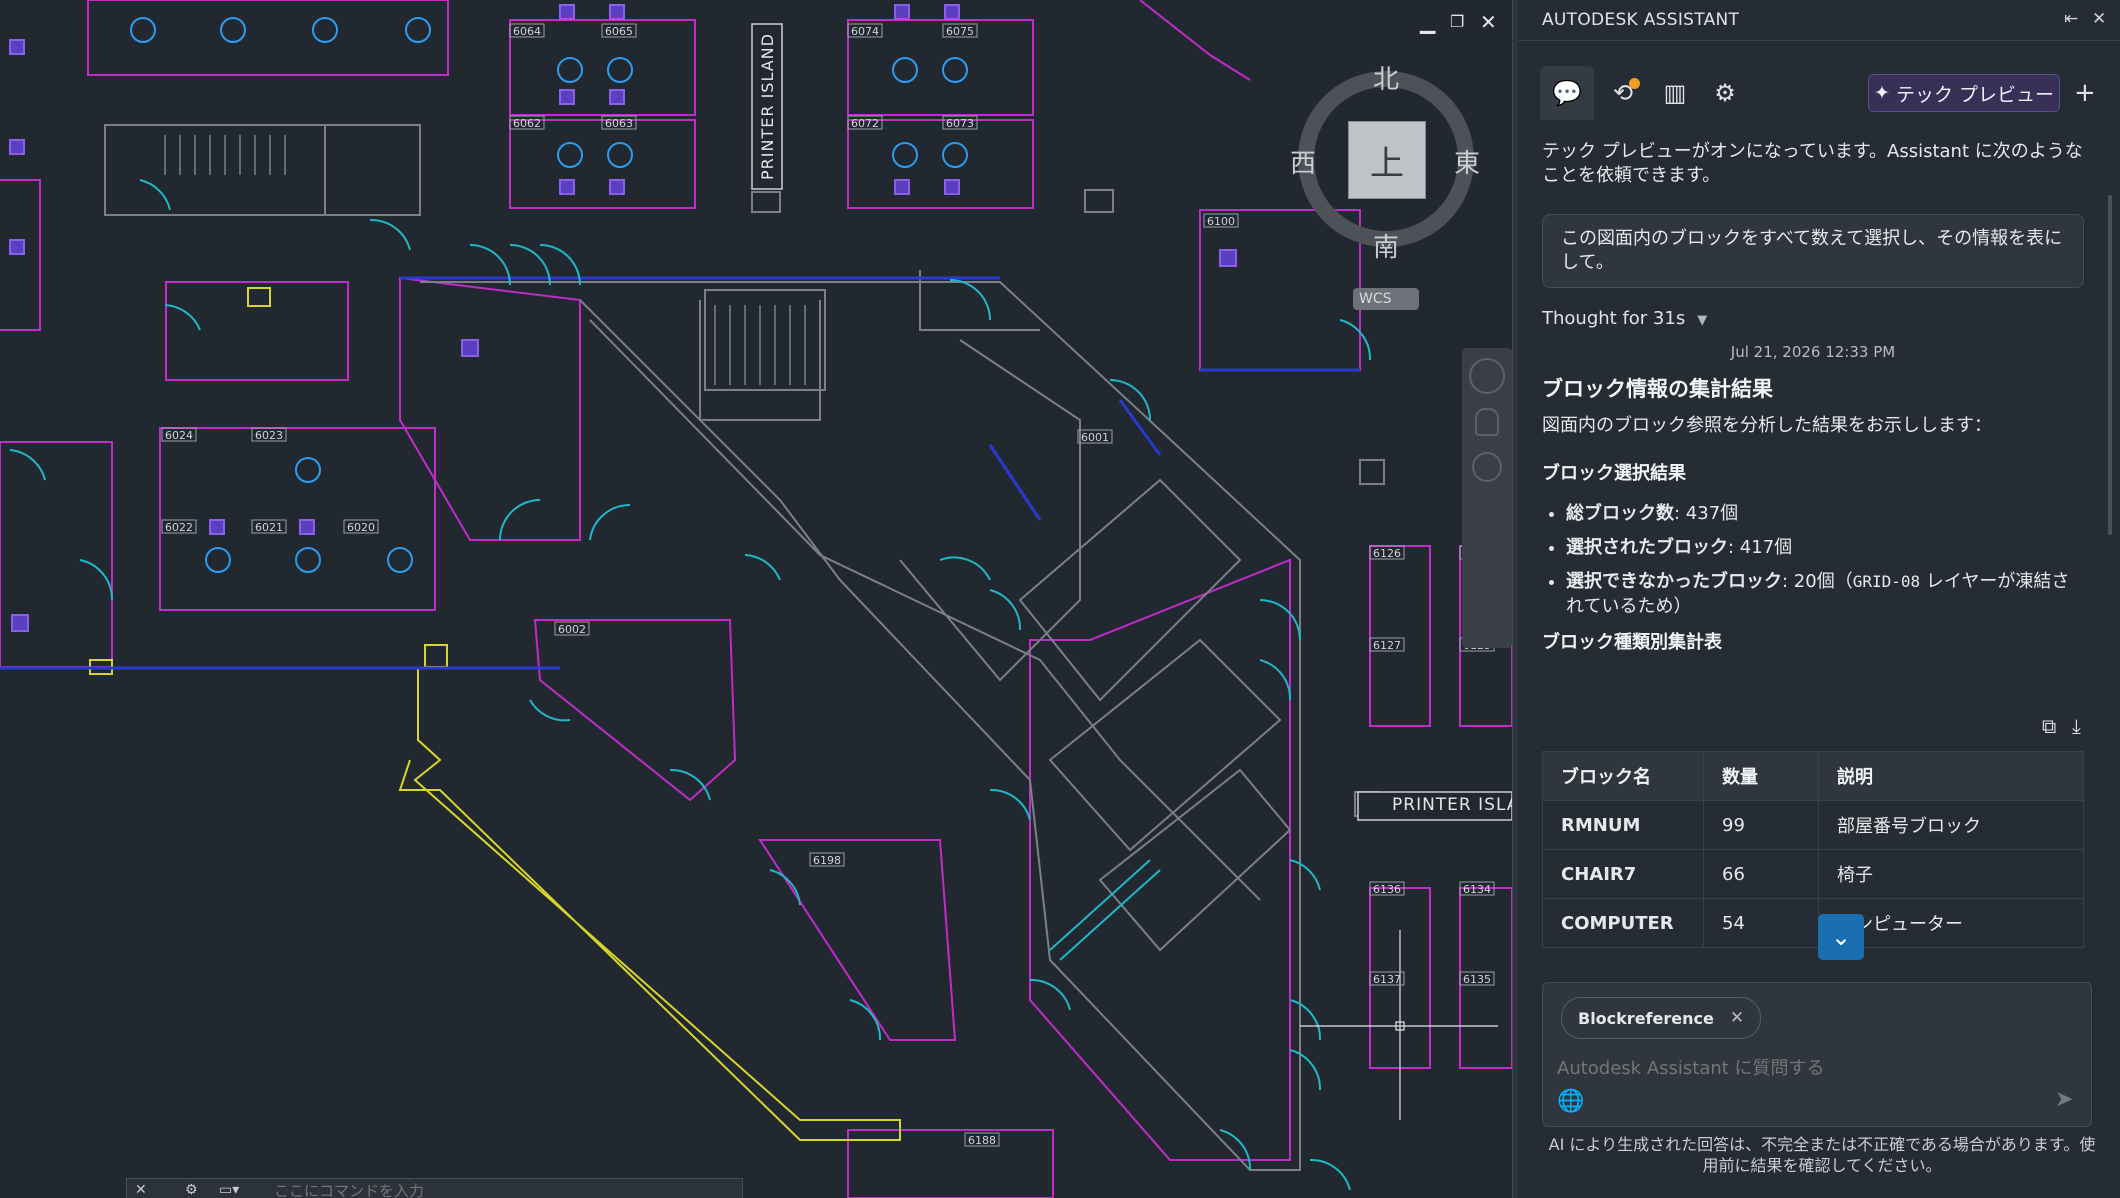 The height and width of the screenshot is (1198, 2120). What do you see at coordinates (1813, 251) in the screenshot?
I see `user-prompt-bubble: この図面内のブロックをすべて数えて選択し、その情報を表にして。` at bounding box center [1813, 251].